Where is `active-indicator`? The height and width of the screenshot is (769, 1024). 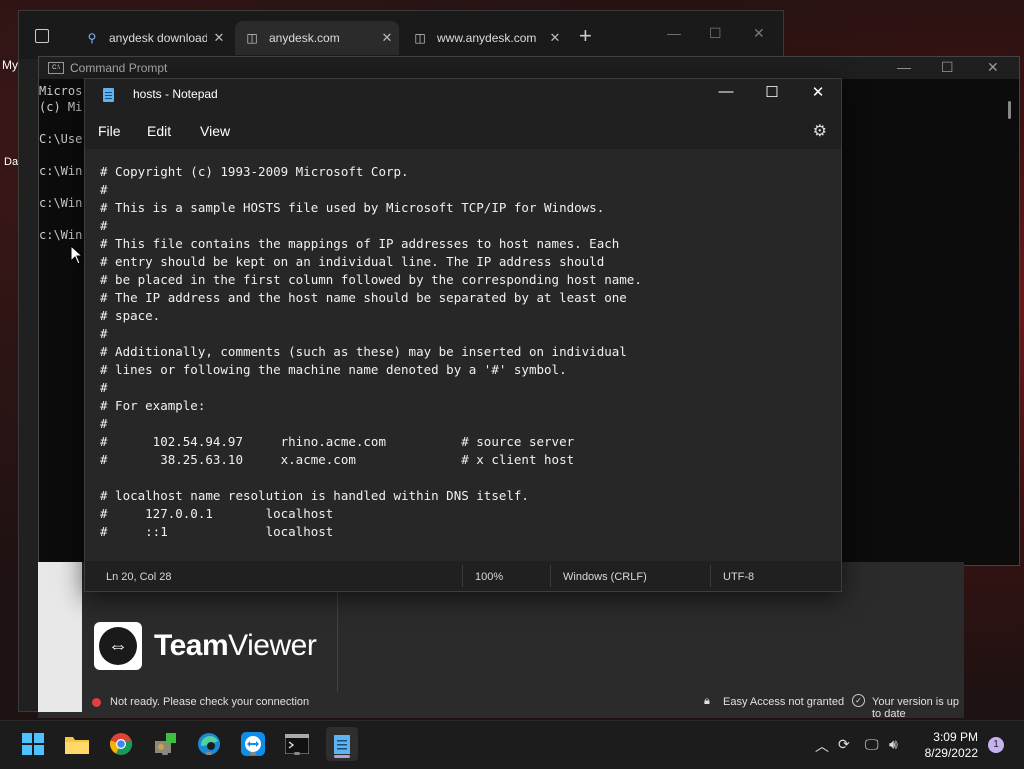
active-indicator is located at coordinates (342, 756).